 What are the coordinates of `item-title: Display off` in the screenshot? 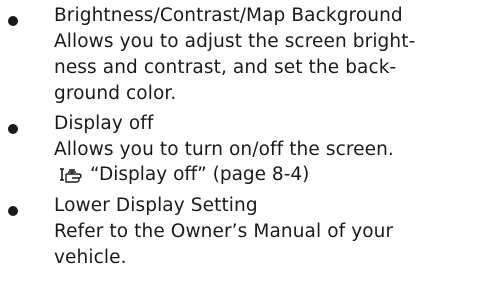 It's located at (104, 123).